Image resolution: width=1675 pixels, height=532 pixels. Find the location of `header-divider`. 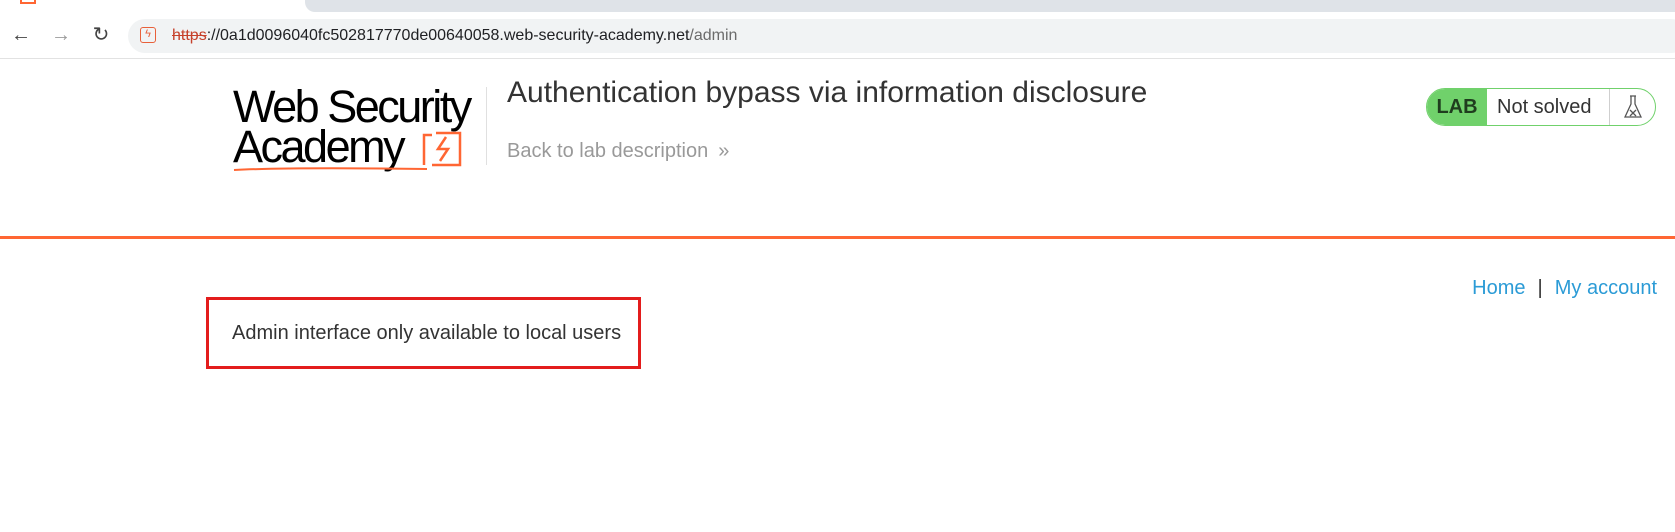

header-divider is located at coordinates (486, 126).